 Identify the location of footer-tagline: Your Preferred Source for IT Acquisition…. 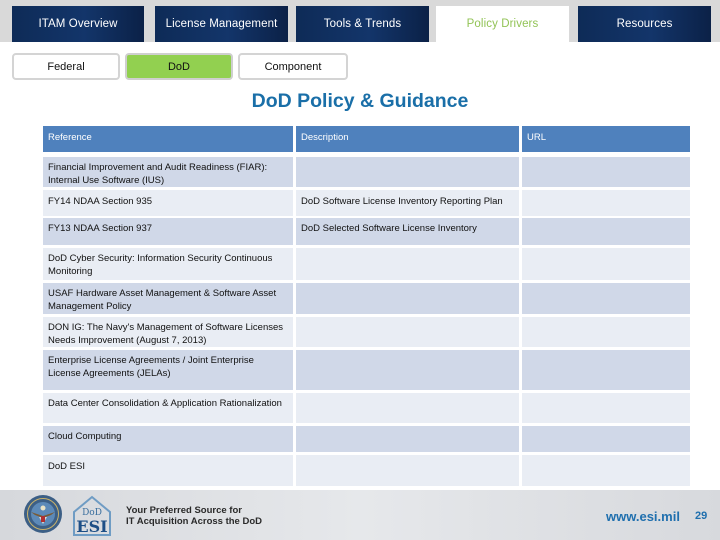
(194, 516).